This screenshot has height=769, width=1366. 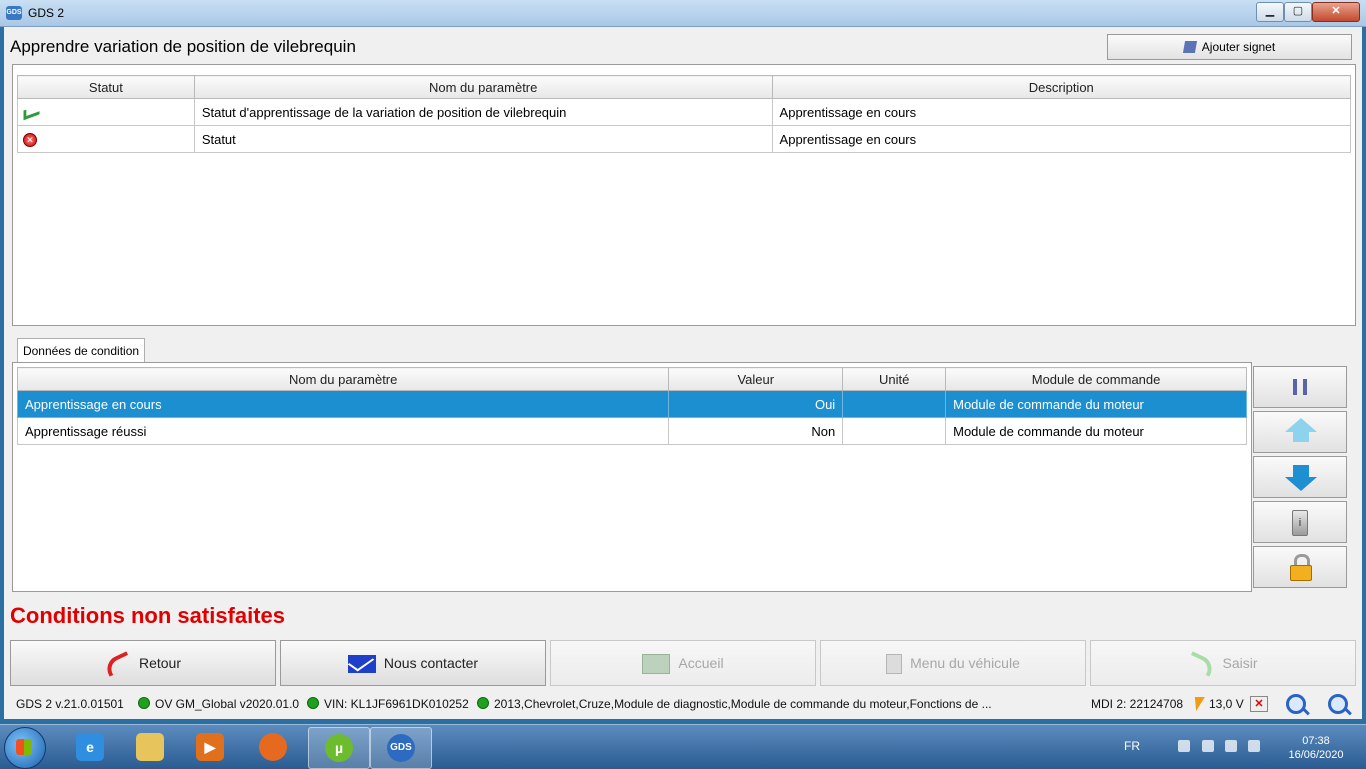 I want to click on parameter-name-cell: Apprentissage en cours, so click(x=343, y=404).